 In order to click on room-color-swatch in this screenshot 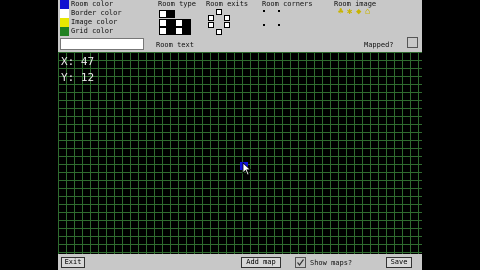, I will do `click(64, 4)`.